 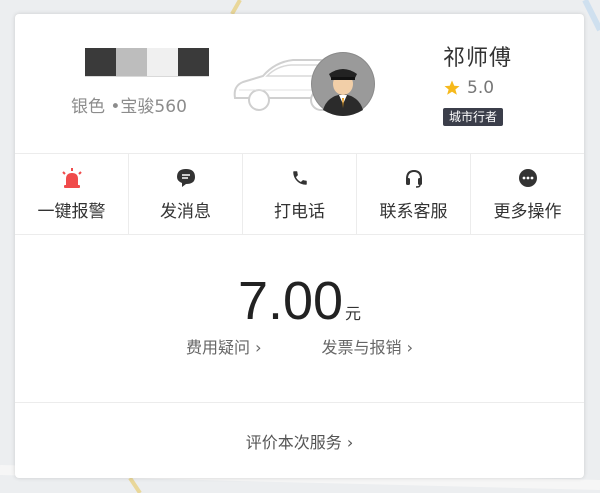 What do you see at coordinates (414, 194) in the screenshot?
I see `customer-service-button: 联系客服` at bounding box center [414, 194].